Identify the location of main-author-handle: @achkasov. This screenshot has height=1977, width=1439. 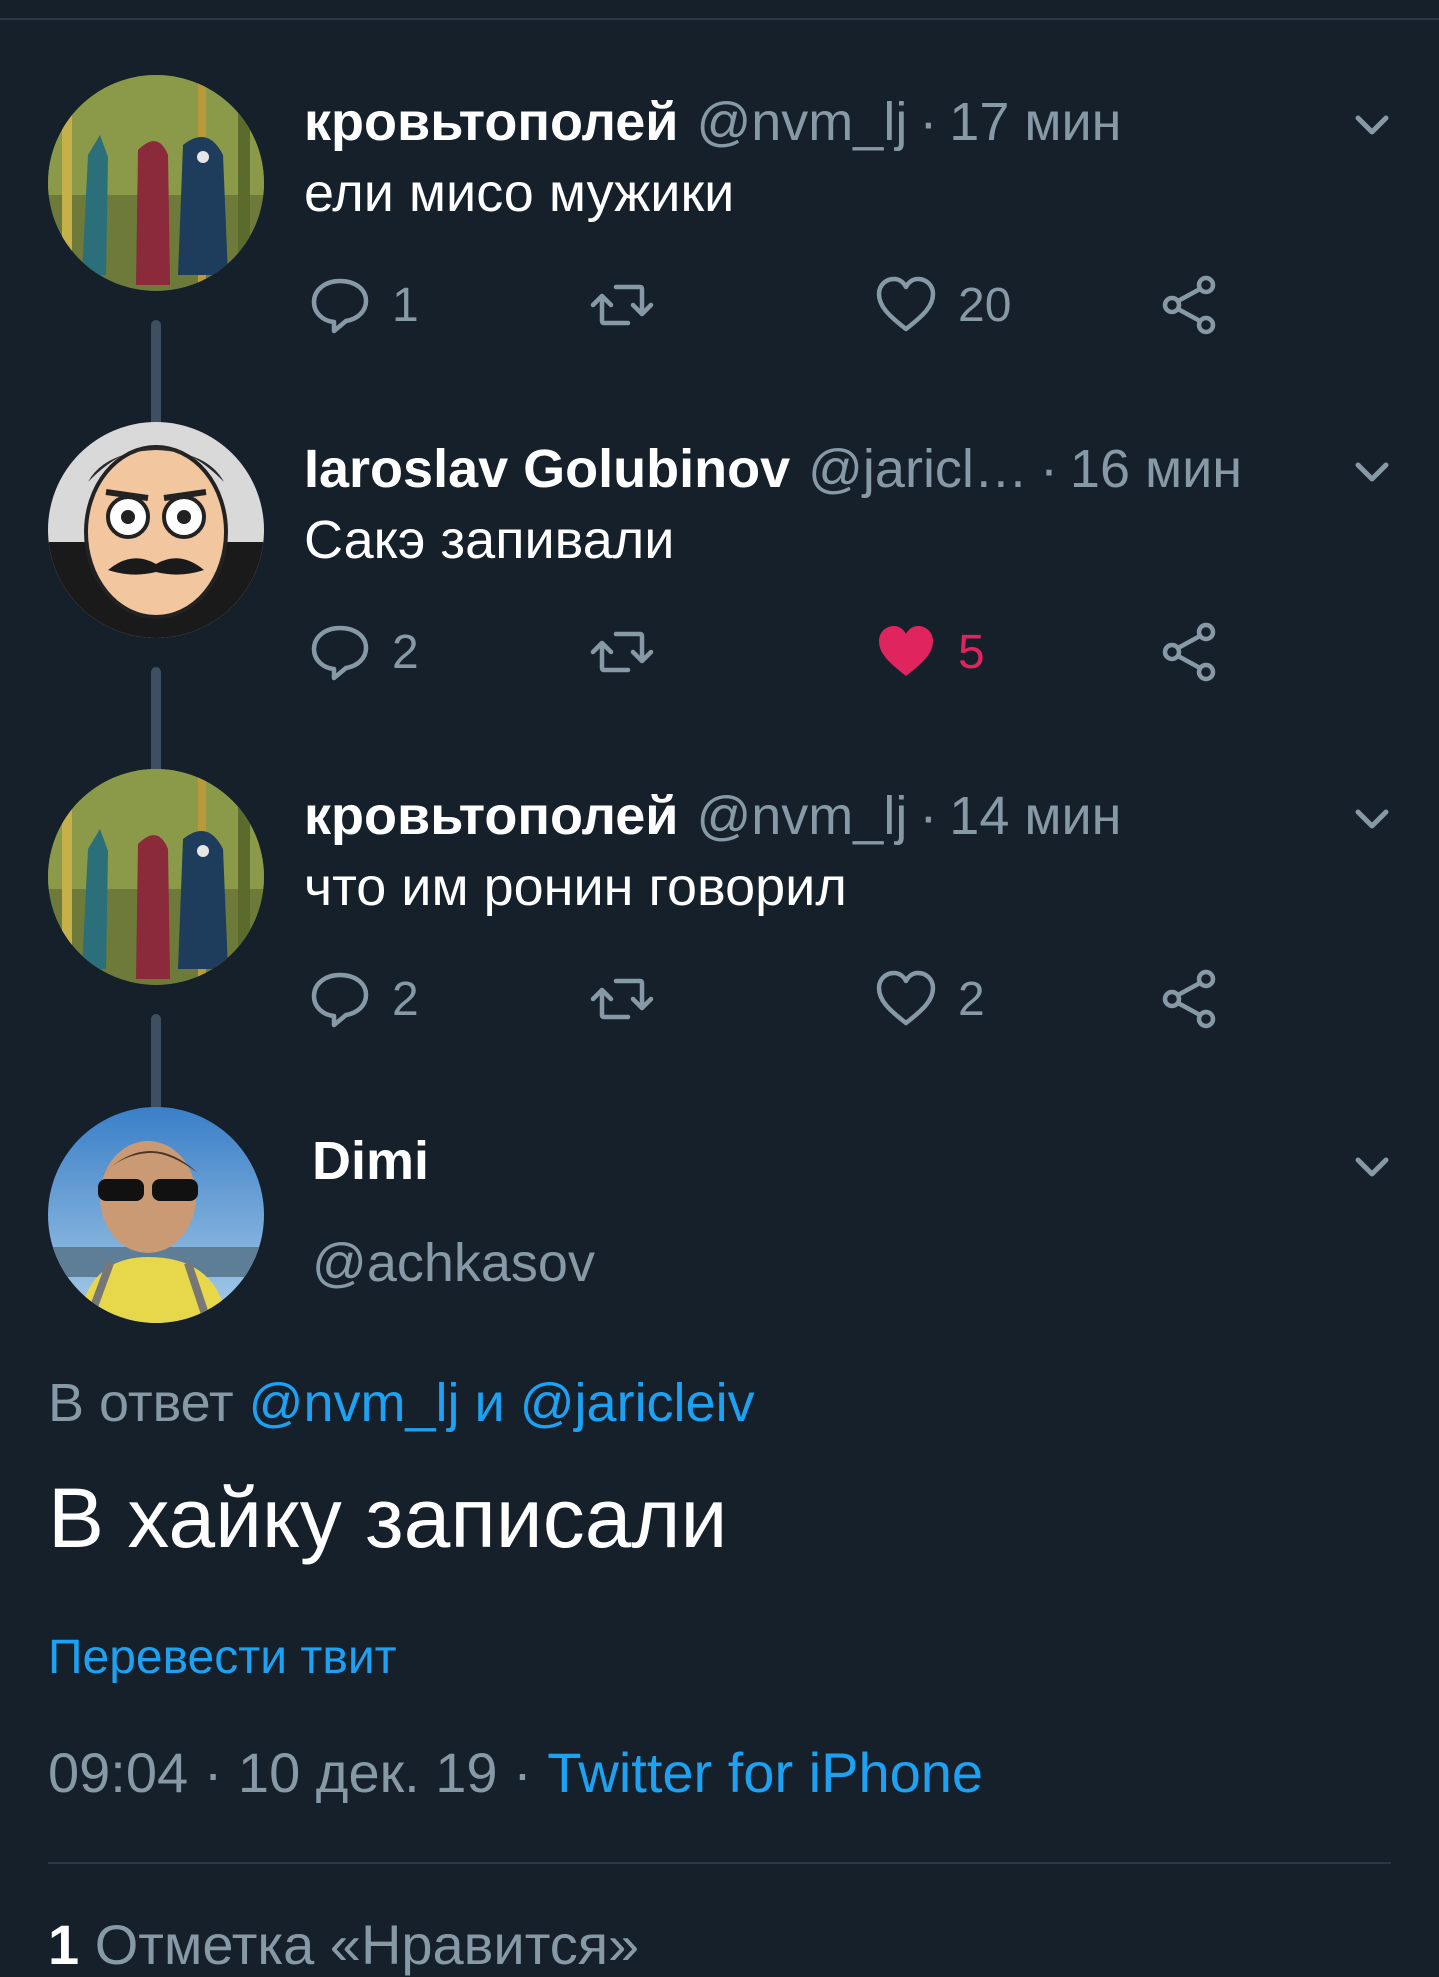
(453, 1263).